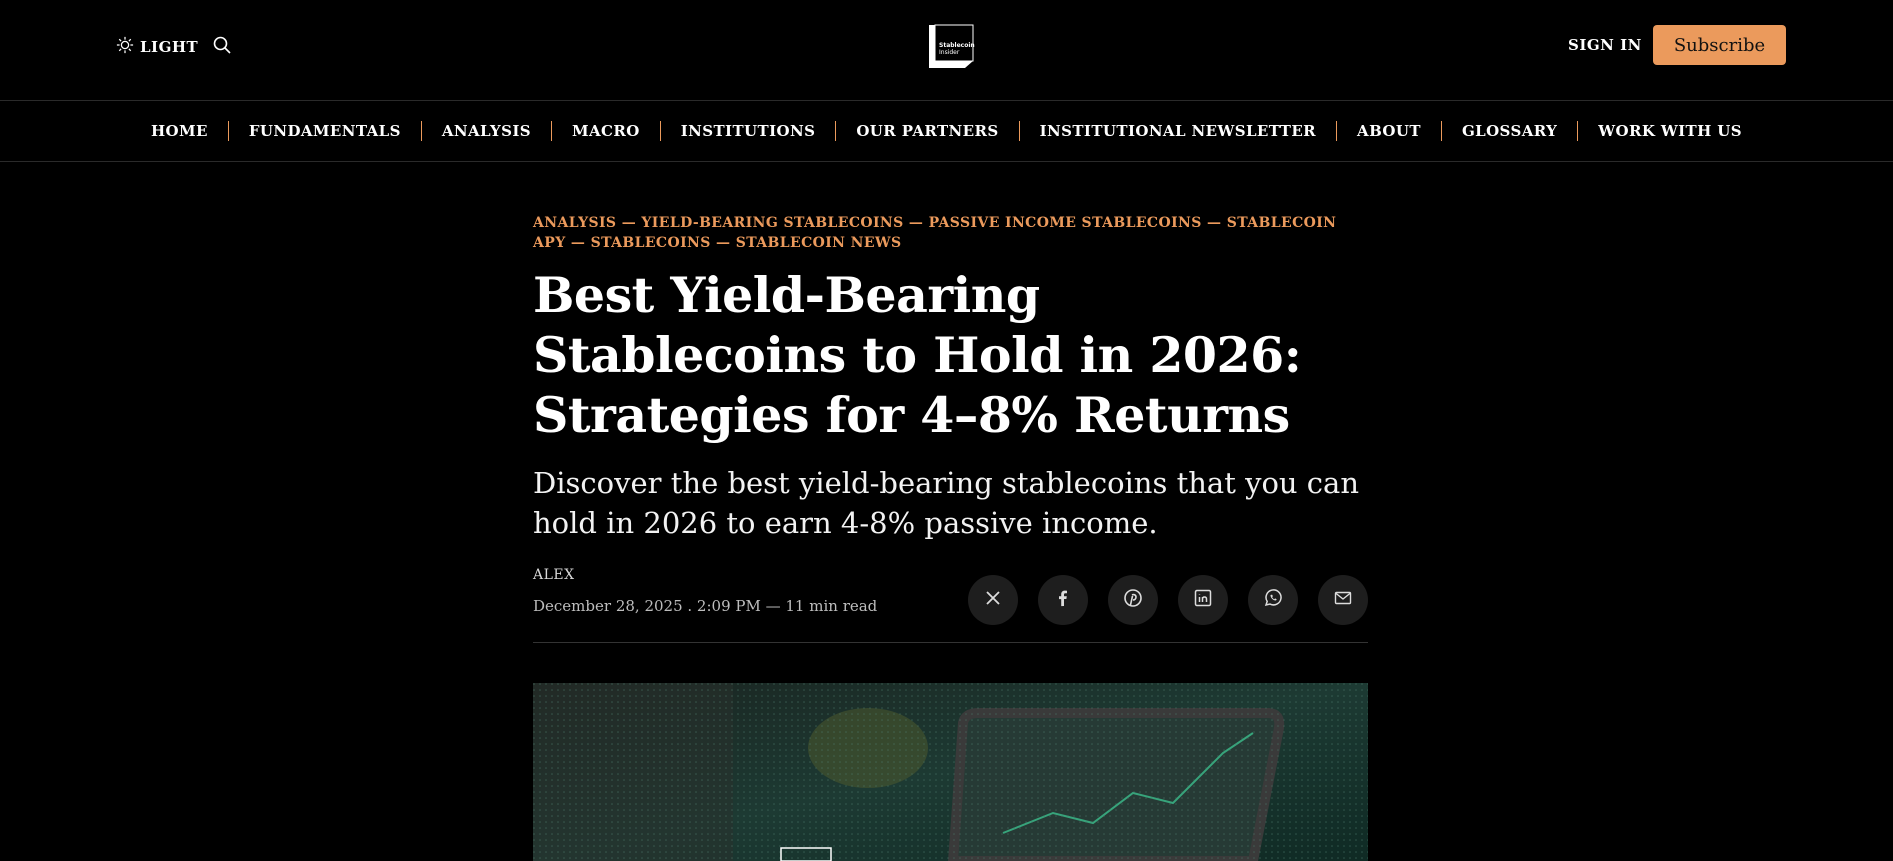 The image size is (1893, 861). What do you see at coordinates (1670, 131) in the screenshot?
I see `nav-item-work-with-us: WORK WITH US` at bounding box center [1670, 131].